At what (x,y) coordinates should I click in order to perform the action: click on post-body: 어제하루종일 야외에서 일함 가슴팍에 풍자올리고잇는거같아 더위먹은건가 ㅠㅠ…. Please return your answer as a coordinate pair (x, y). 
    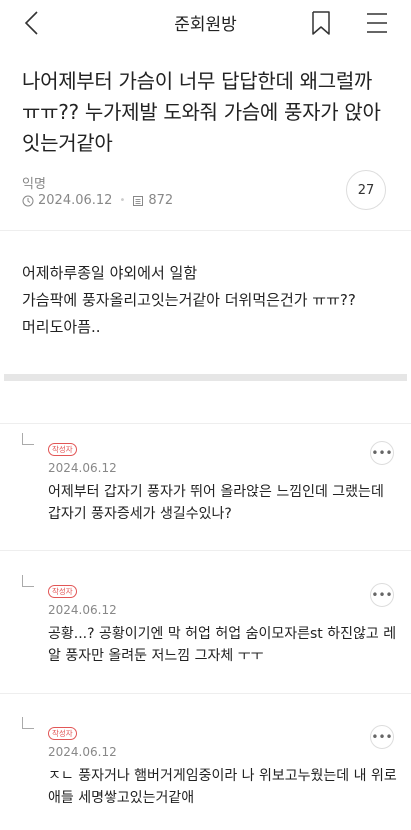
    Looking at the image, I should click on (209, 300).